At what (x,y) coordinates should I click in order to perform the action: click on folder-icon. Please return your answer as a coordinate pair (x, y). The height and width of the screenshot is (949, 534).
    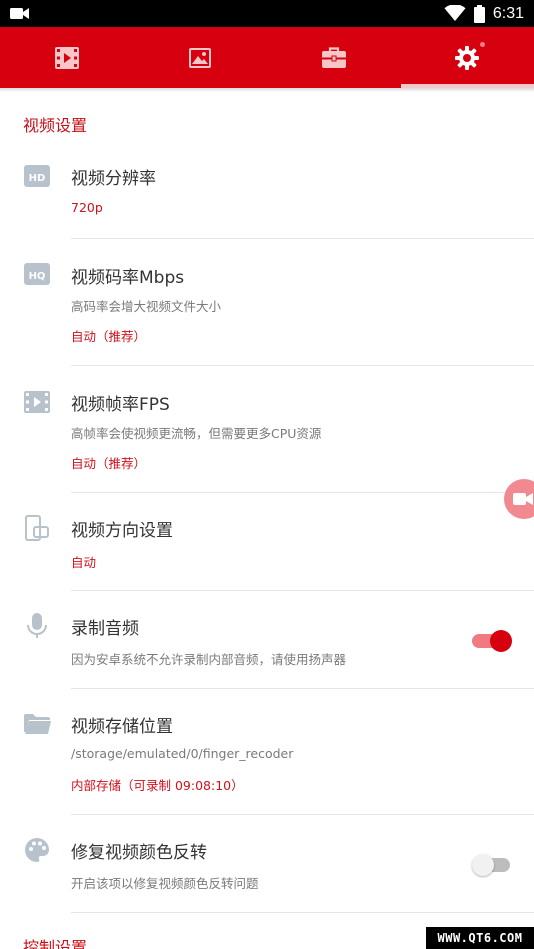
    Looking at the image, I should click on (37, 724).